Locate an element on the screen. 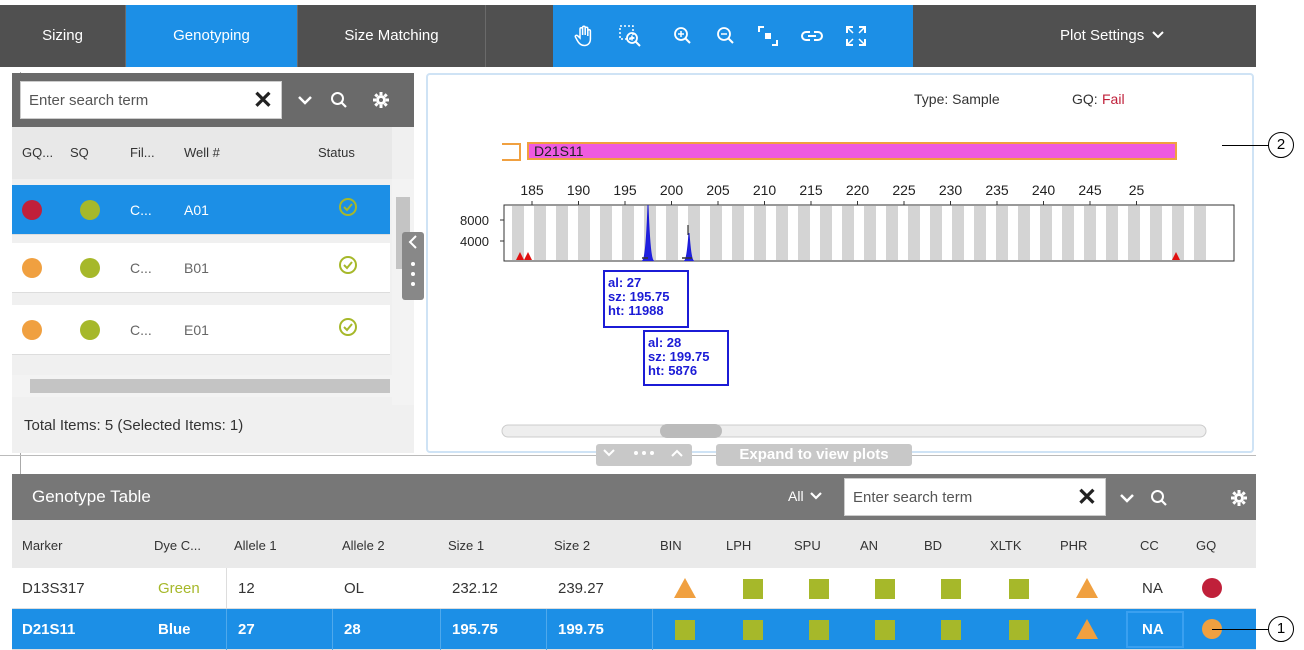 This screenshot has width=1304, height=650. peak-height: ht: 11988 is located at coordinates (636, 310).